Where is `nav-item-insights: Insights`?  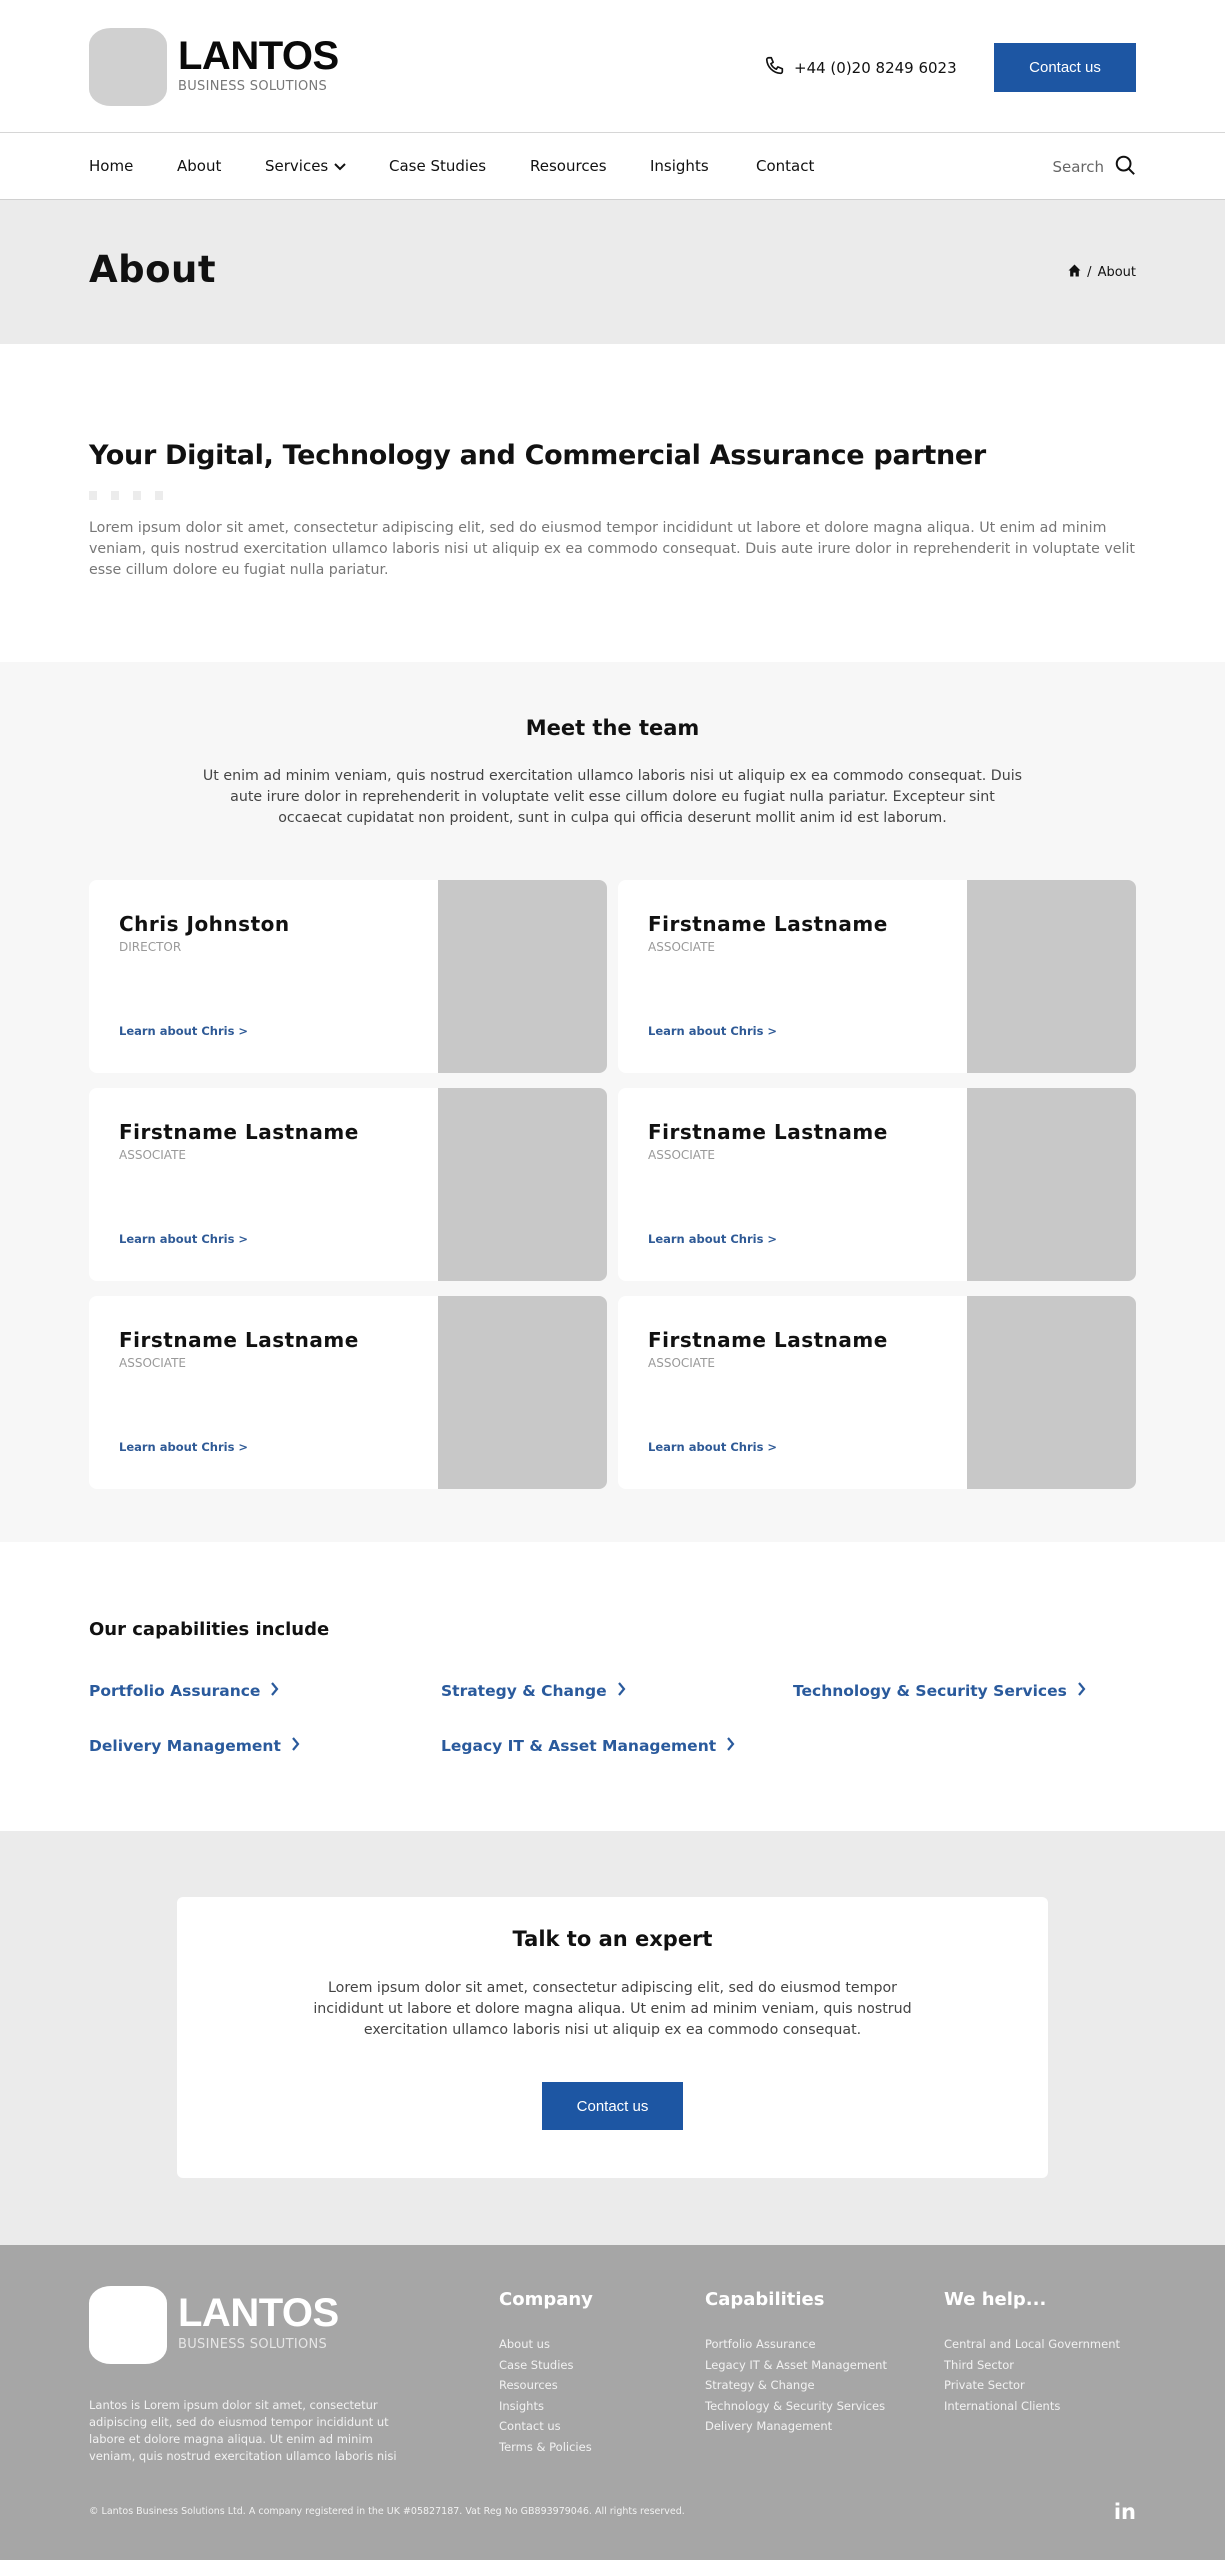 nav-item-insights: Insights is located at coordinates (679, 166).